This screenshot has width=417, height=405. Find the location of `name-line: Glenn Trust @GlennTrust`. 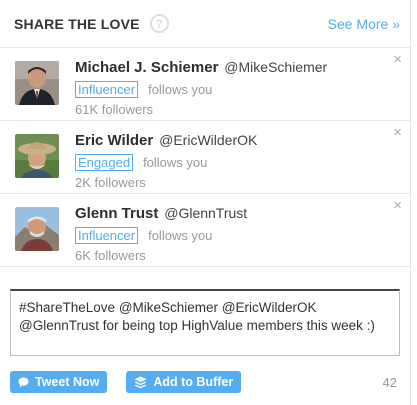

name-line: Glenn Trust @GlennTrust is located at coordinates (230, 213).